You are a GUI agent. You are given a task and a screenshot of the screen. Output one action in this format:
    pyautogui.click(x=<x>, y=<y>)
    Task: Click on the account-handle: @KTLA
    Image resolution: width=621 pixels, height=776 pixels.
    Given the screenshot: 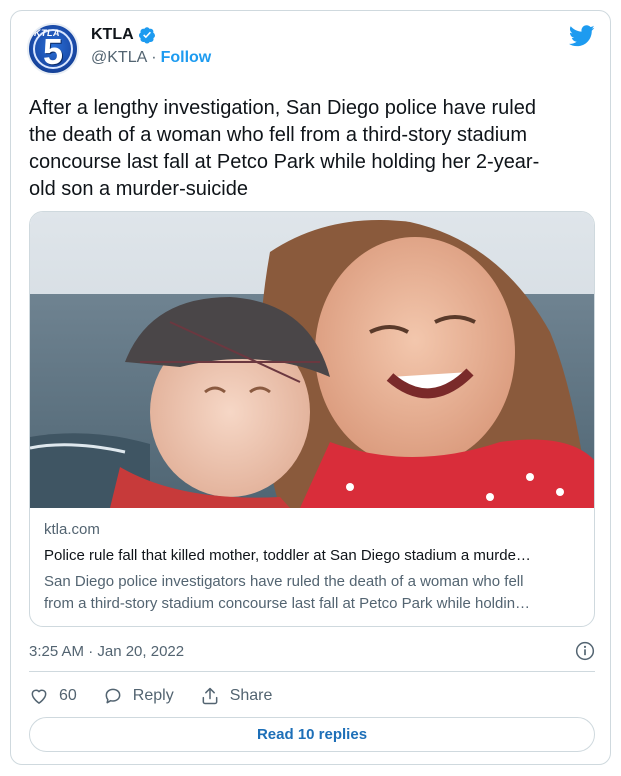 What is the action you would take?
    pyautogui.click(x=119, y=58)
    